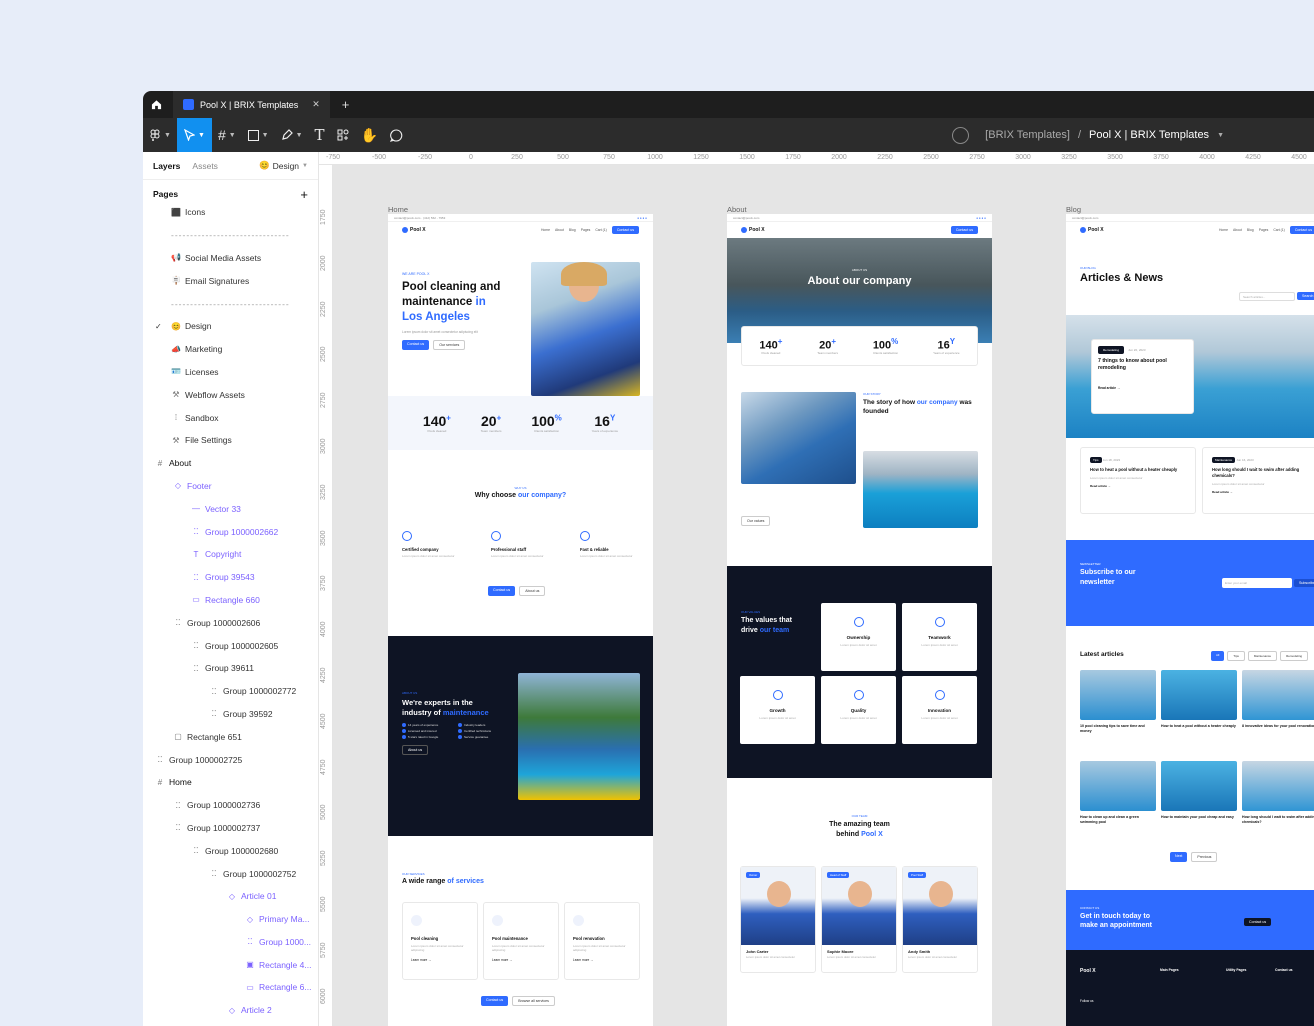 The width and height of the screenshot is (1314, 1026). I want to click on layer-row: ⁚⁚ Group 39543, so click(230, 577).